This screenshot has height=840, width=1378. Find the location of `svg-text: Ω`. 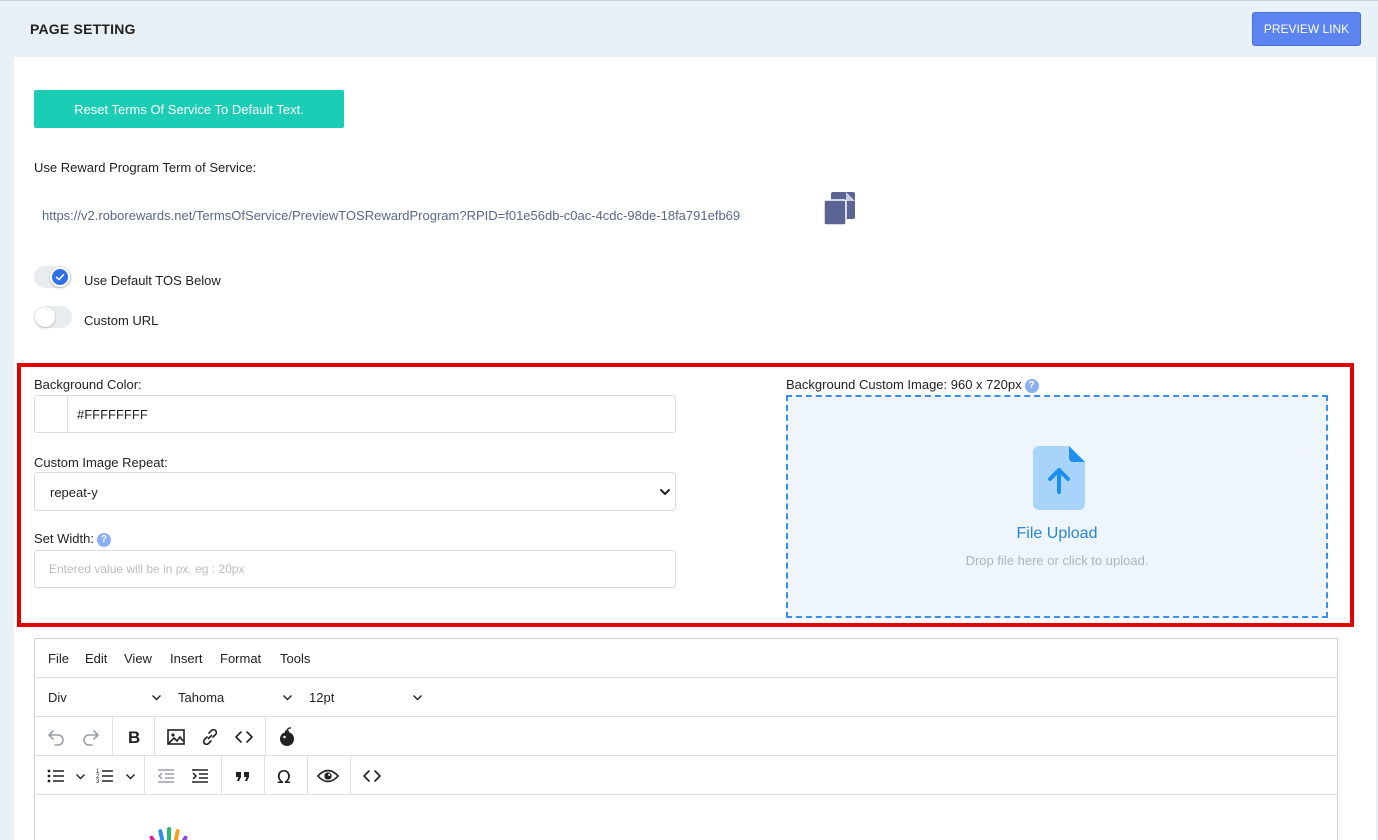

svg-text: Ω is located at coordinates (284, 776).